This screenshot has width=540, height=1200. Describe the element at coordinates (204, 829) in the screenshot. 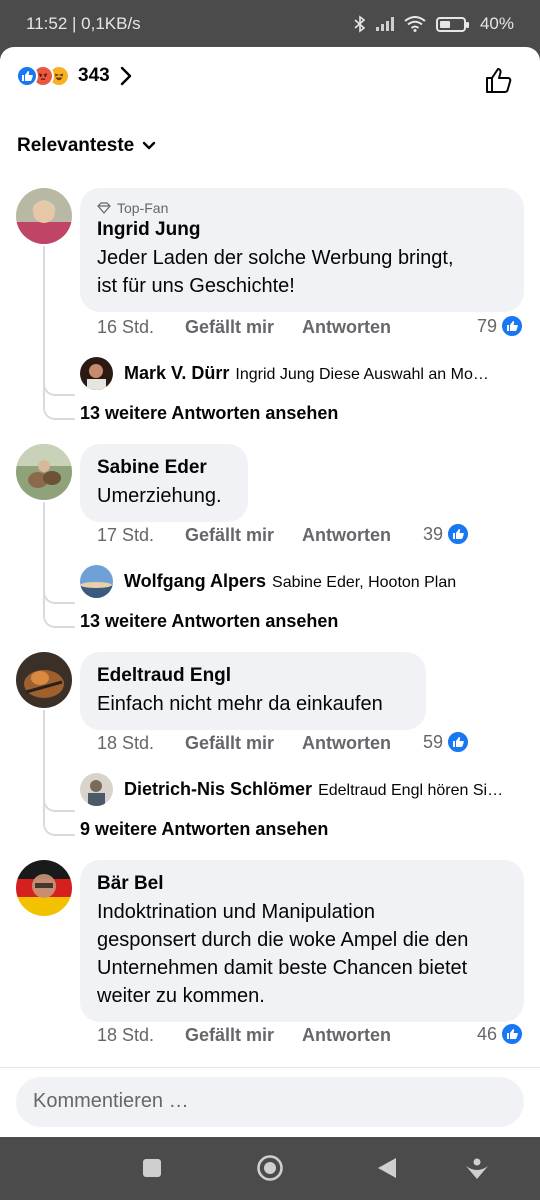

I see `view-more-replies: 9 weitere Antworten ansehen` at that location.